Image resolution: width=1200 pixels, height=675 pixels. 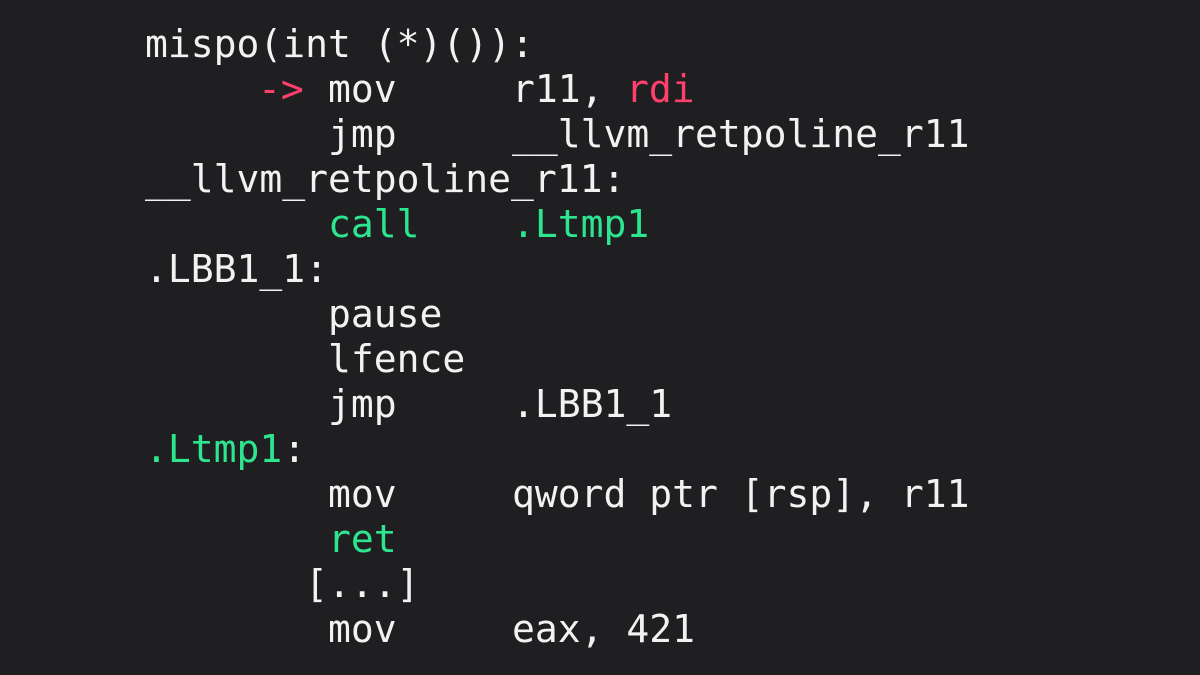 I want to click on block-label: .LBB1_1:, so click(x=237, y=269).